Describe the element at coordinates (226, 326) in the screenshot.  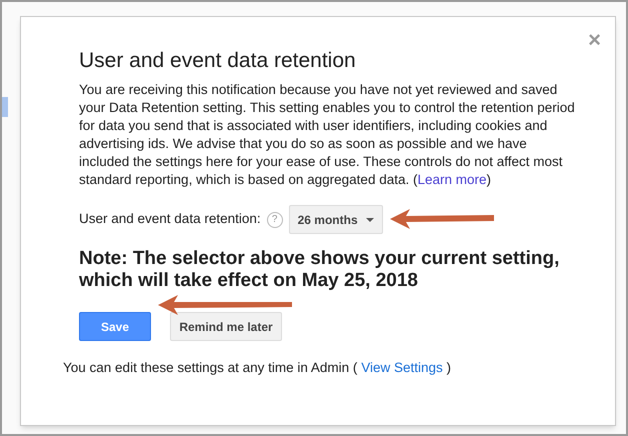
I see `remind-later-button: Remind me later` at that location.